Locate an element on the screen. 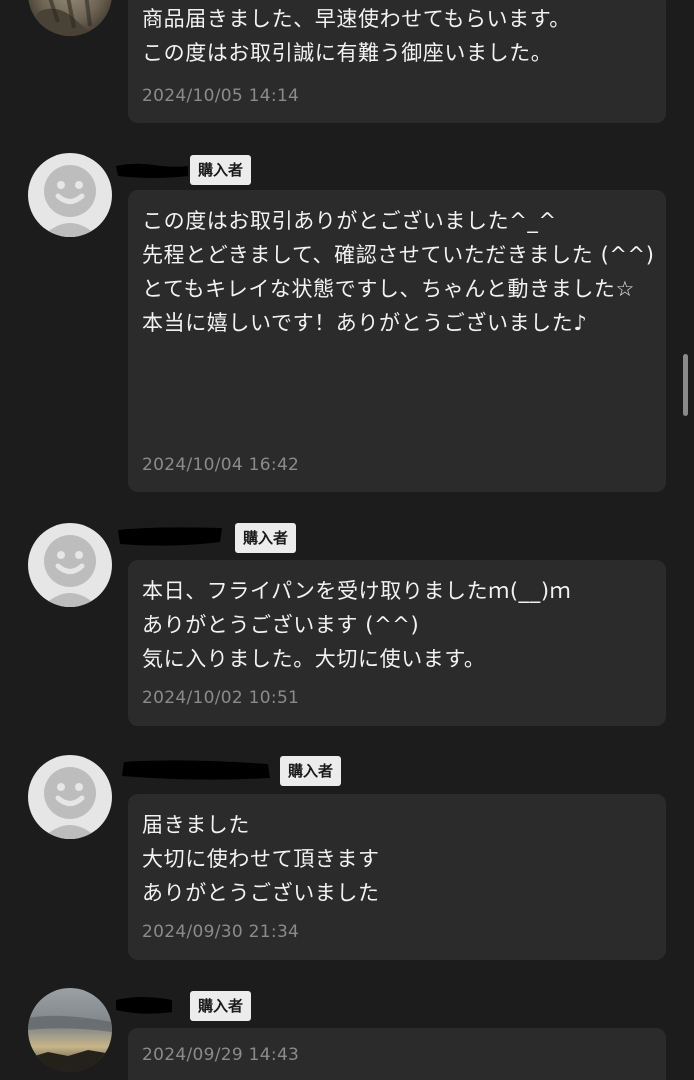 The height and width of the screenshot is (1080, 694). review-message: 商品届きました、早速使わせてもらいます。 この度はお取引誠に有難う御座いました。 is located at coordinates (356, 36).